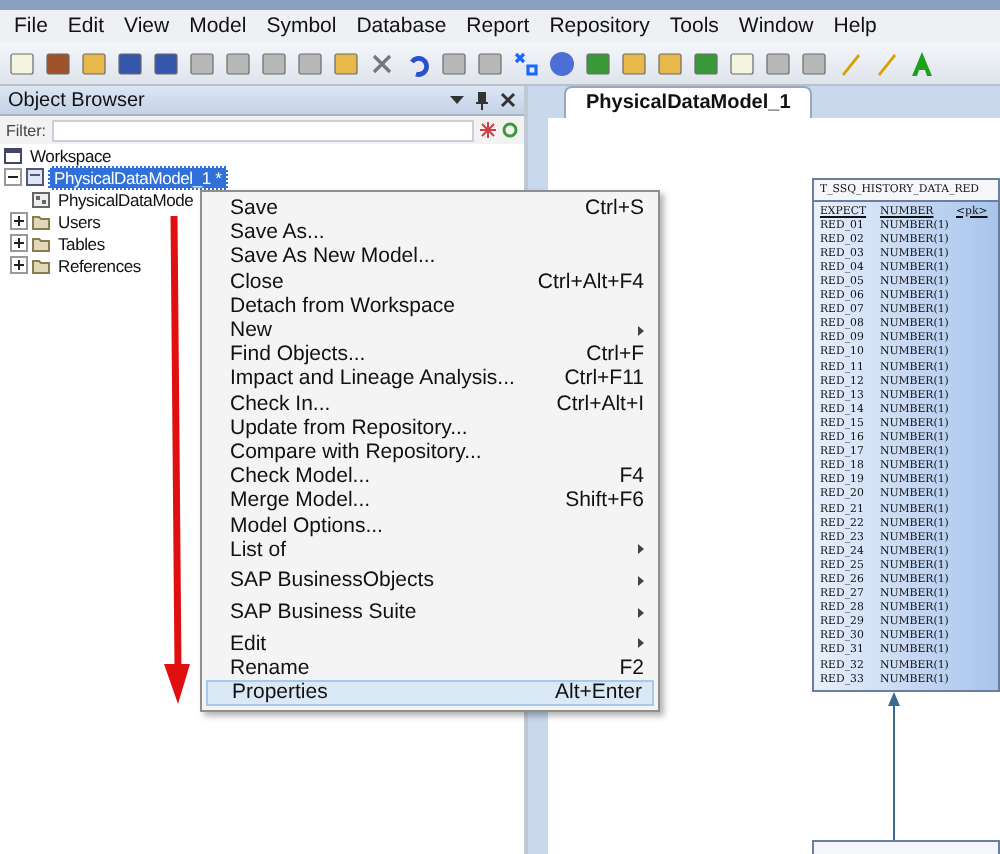 The image size is (1000, 854). Describe the element at coordinates (430, 354) in the screenshot. I see `menu-item: Find Objects... Ctrl+F` at that location.